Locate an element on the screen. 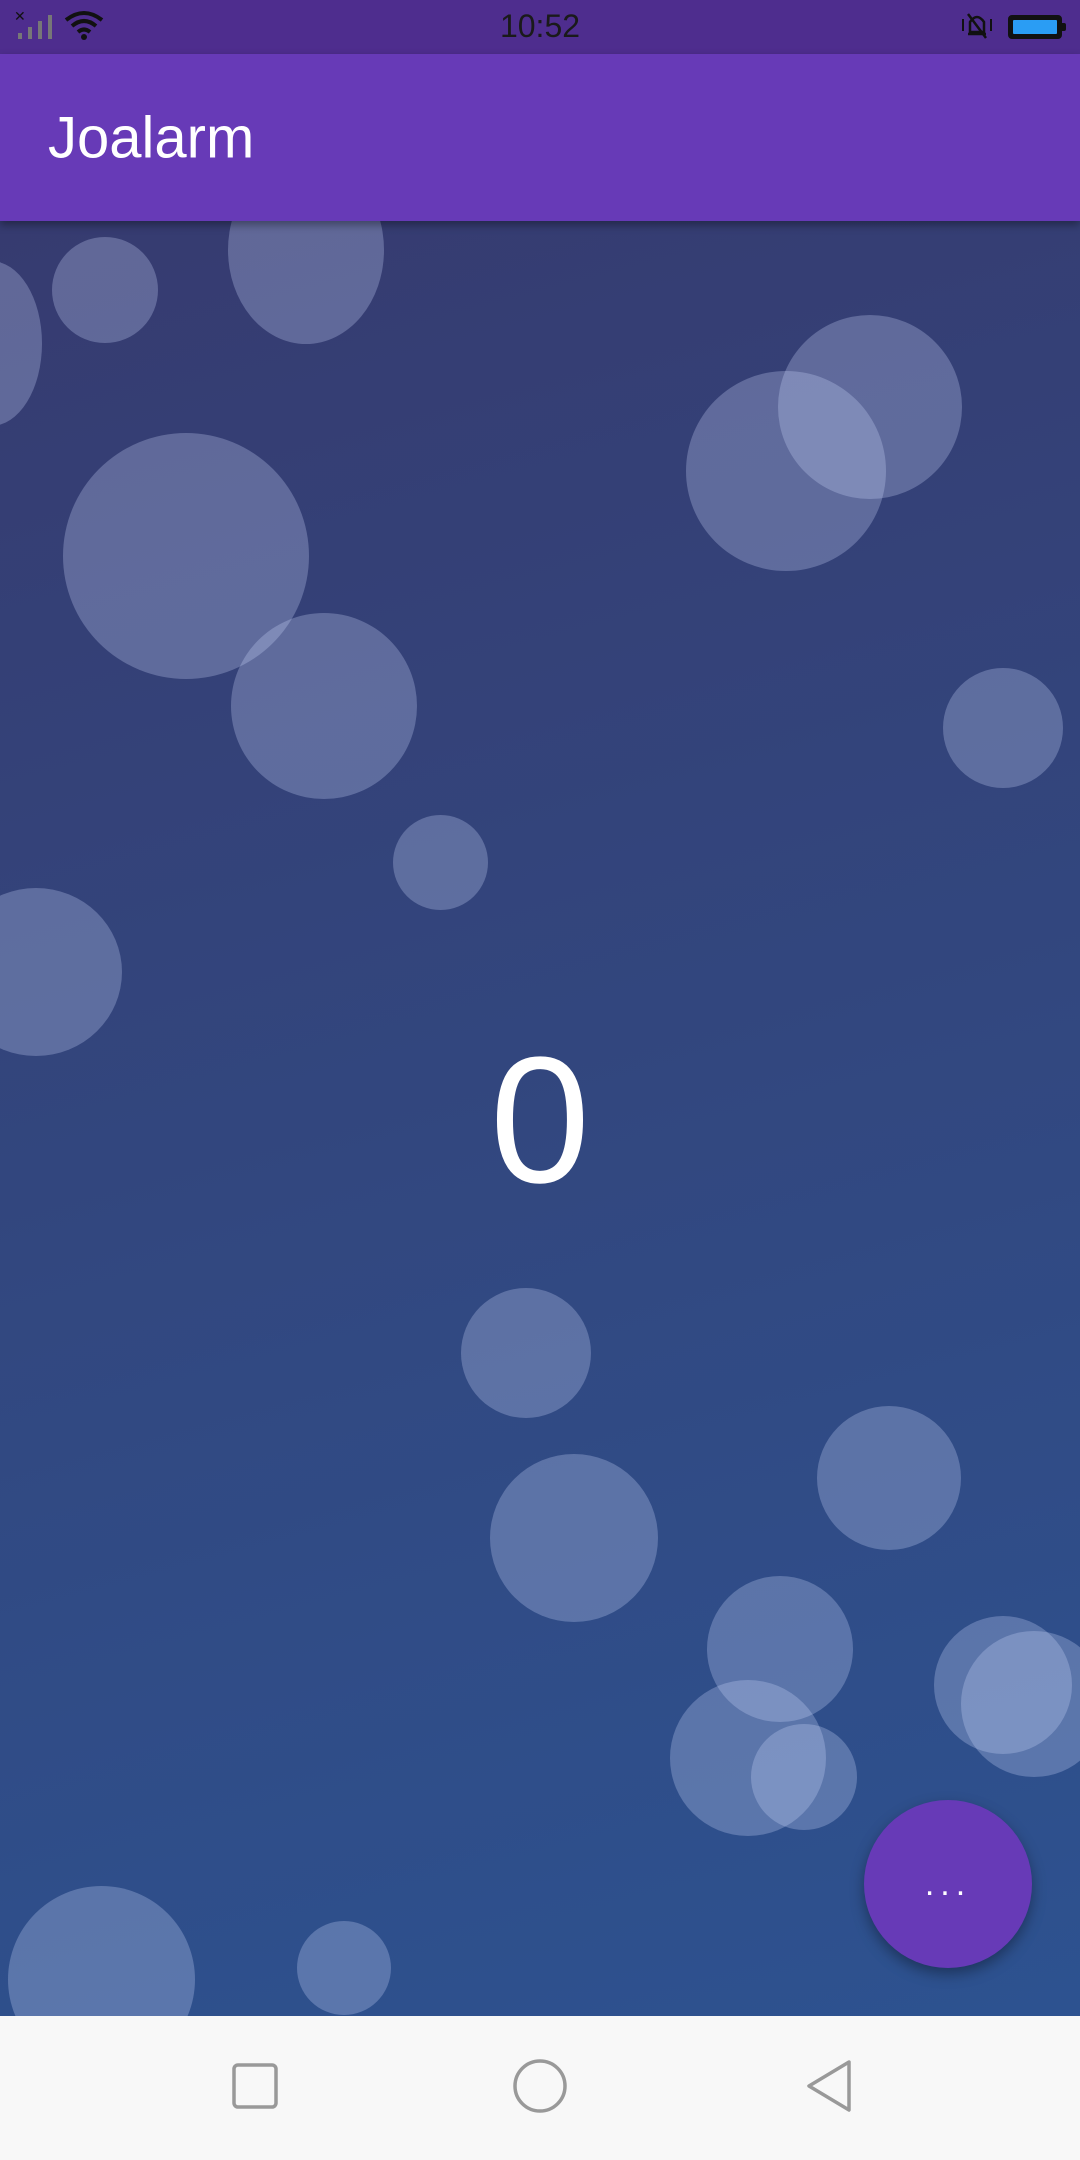 The height and width of the screenshot is (2160, 1080). recent-apps-icon is located at coordinates (255, 2088).